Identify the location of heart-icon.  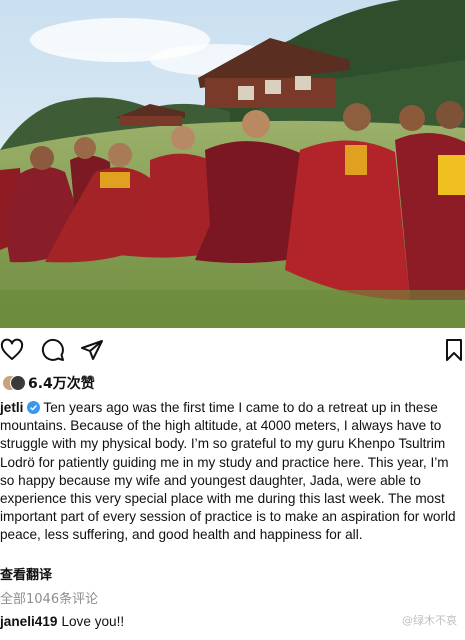
(12, 350).